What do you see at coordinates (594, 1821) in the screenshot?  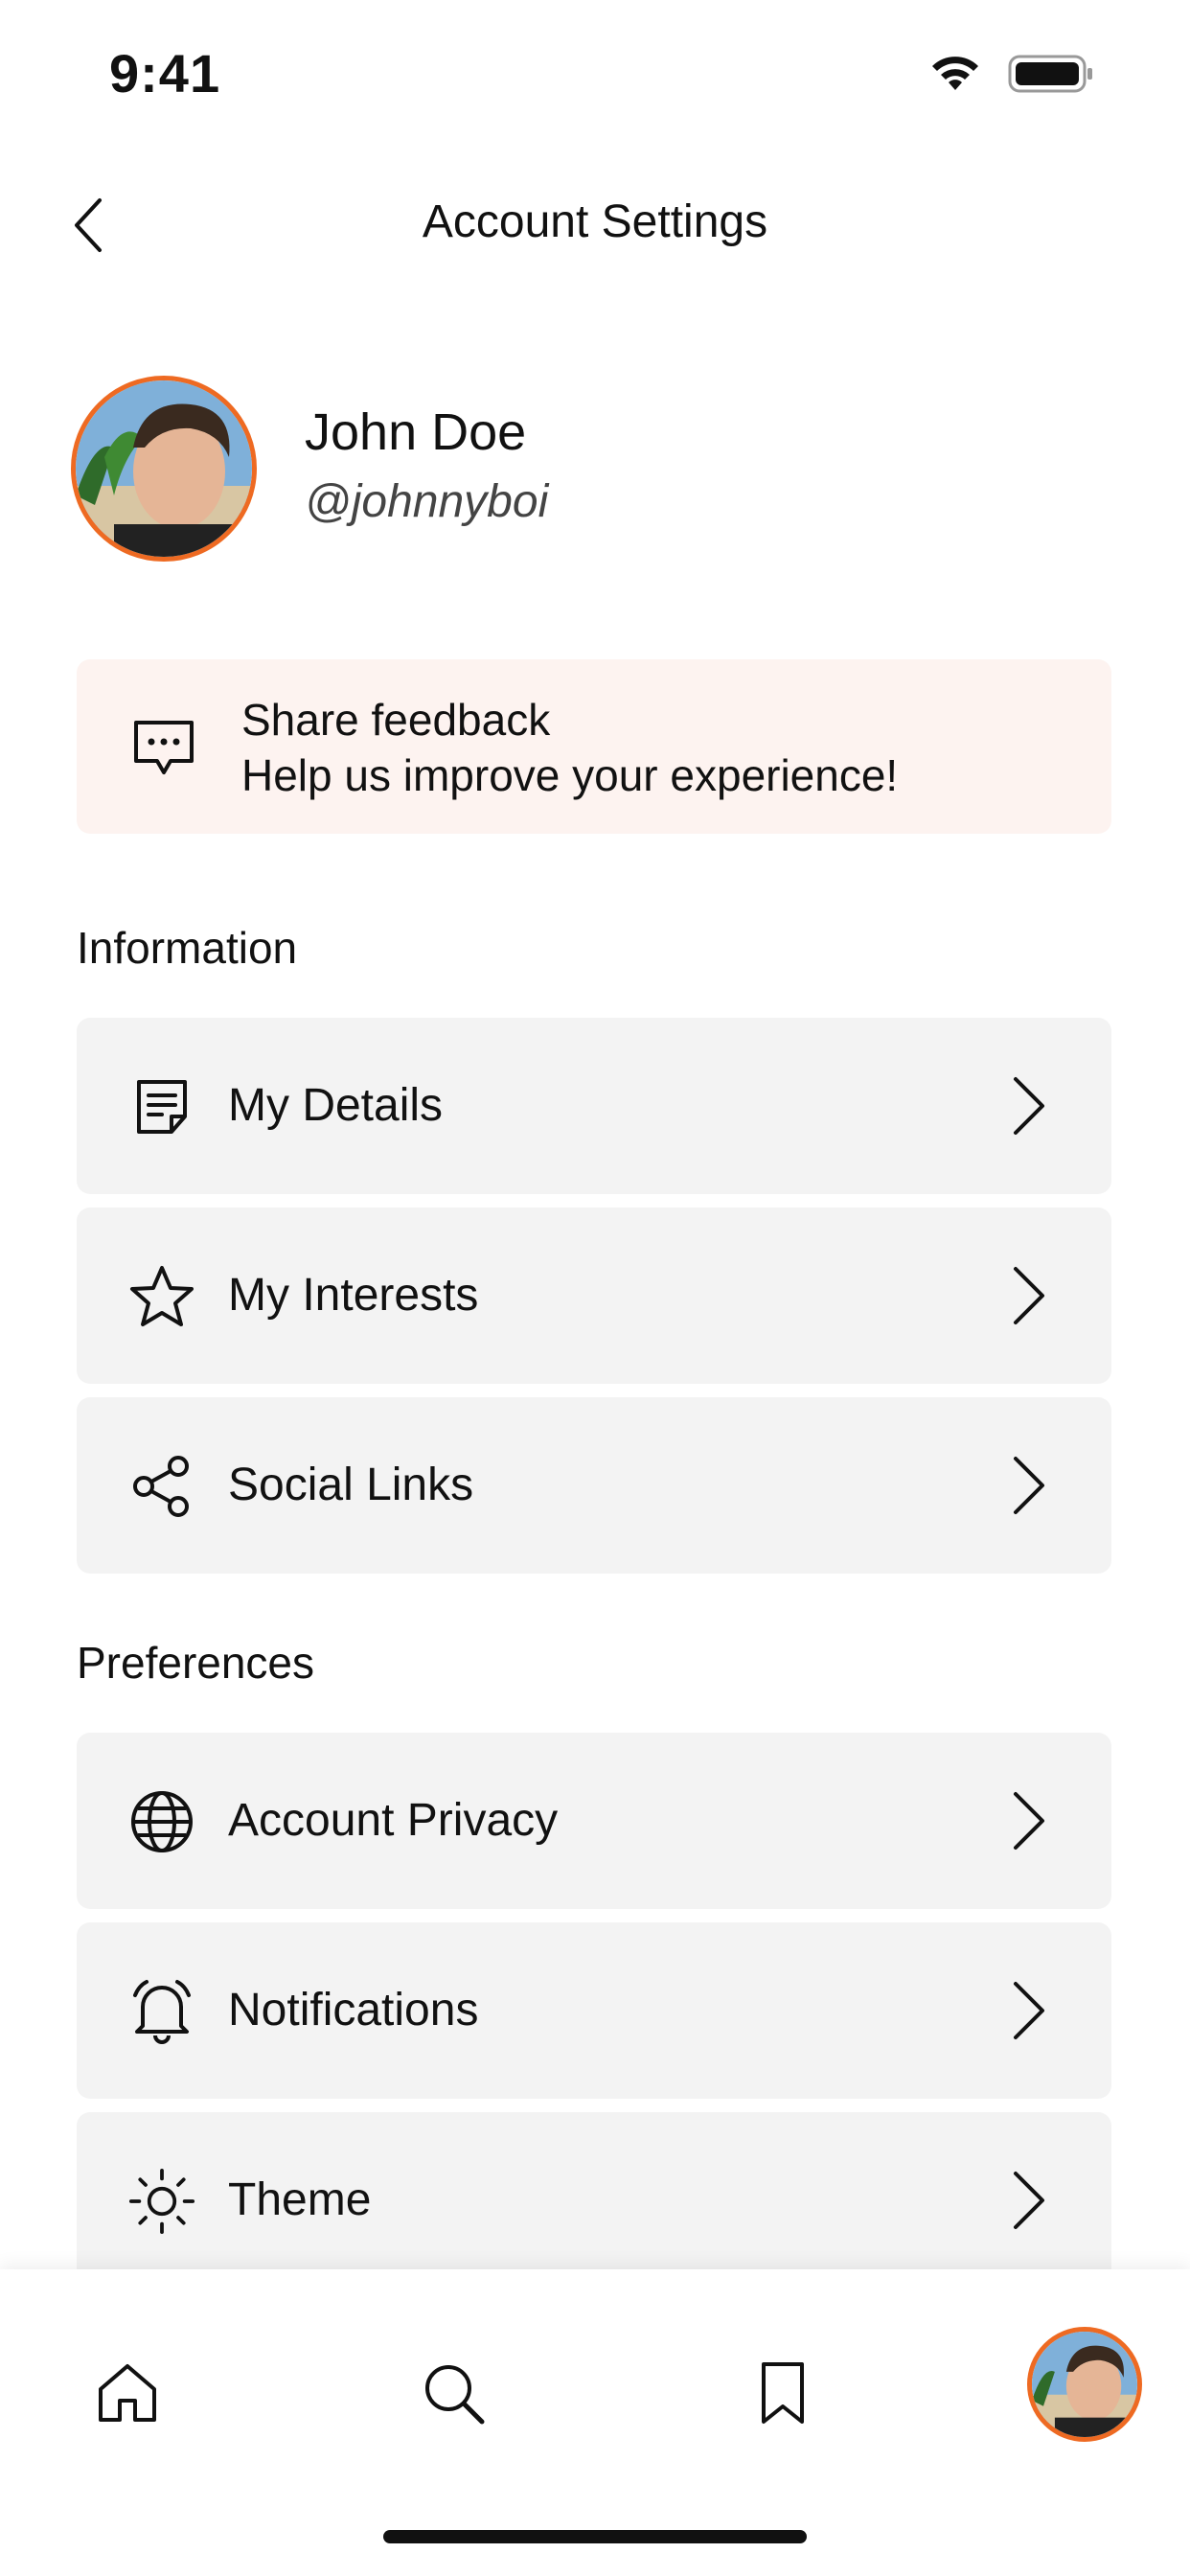 I see `settings-row-account-privacy: Account Privacy` at bounding box center [594, 1821].